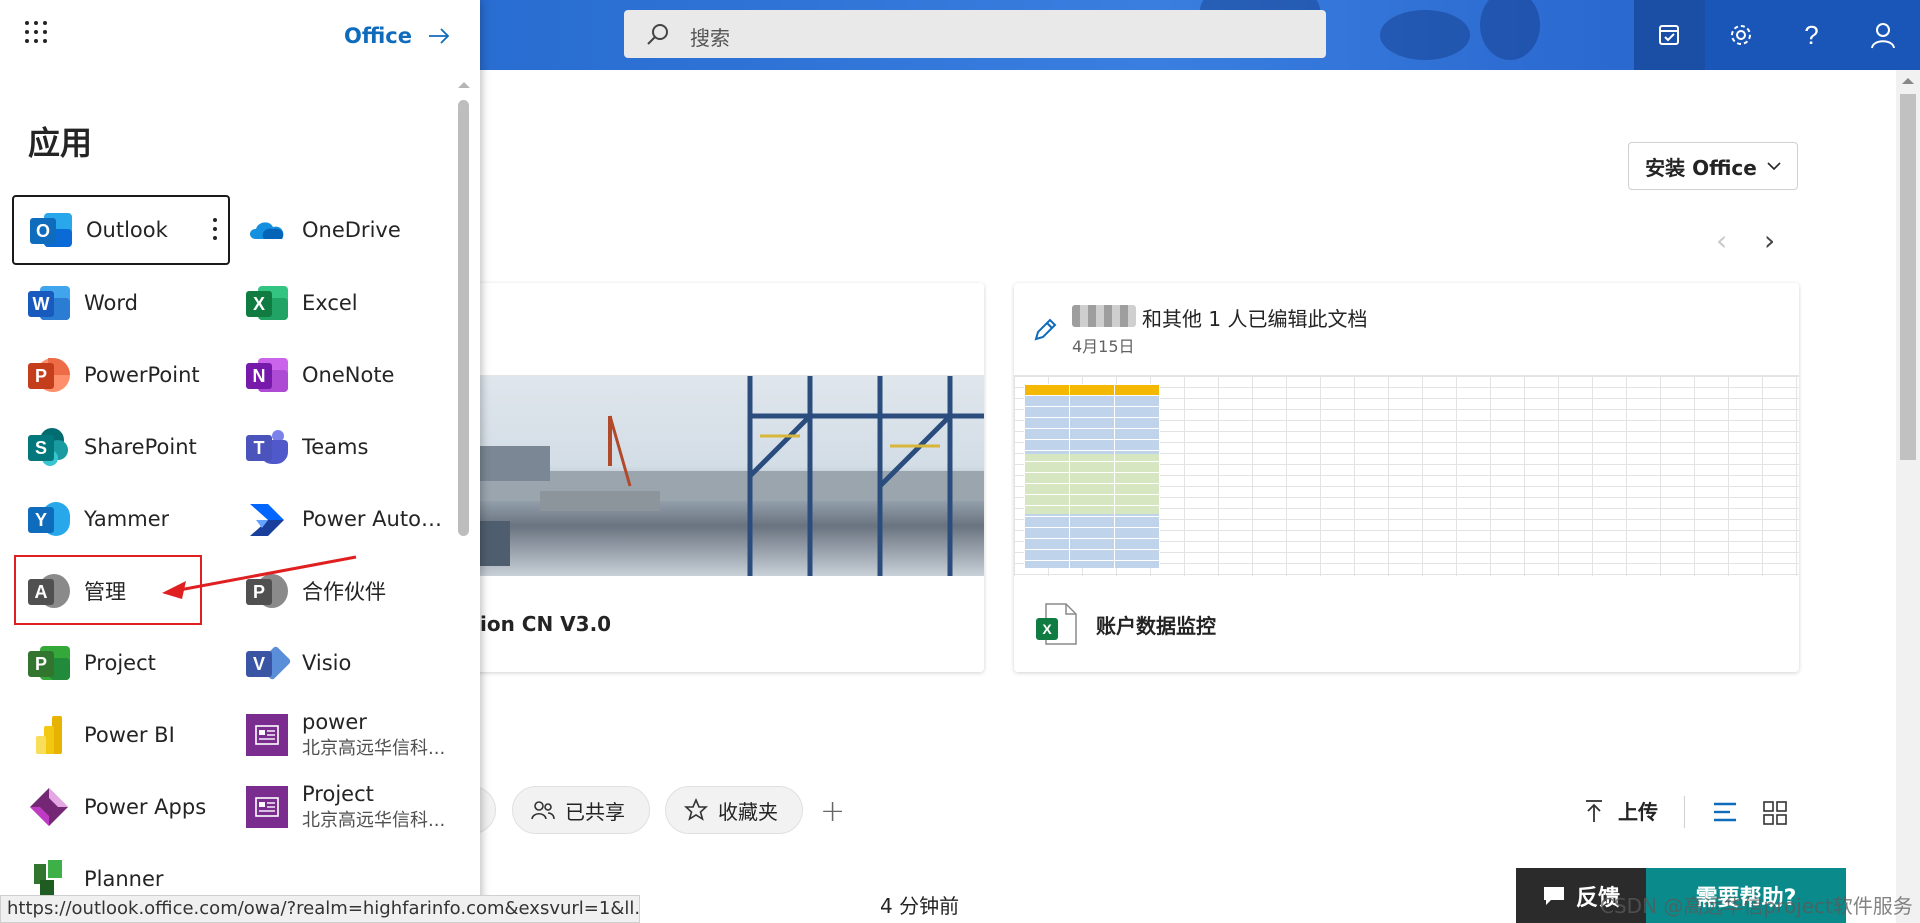 The width and height of the screenshot is (1920, 923). Describe the element at coordinates (49, 663) in the screenshot. I see `project-icon: P` at that location.